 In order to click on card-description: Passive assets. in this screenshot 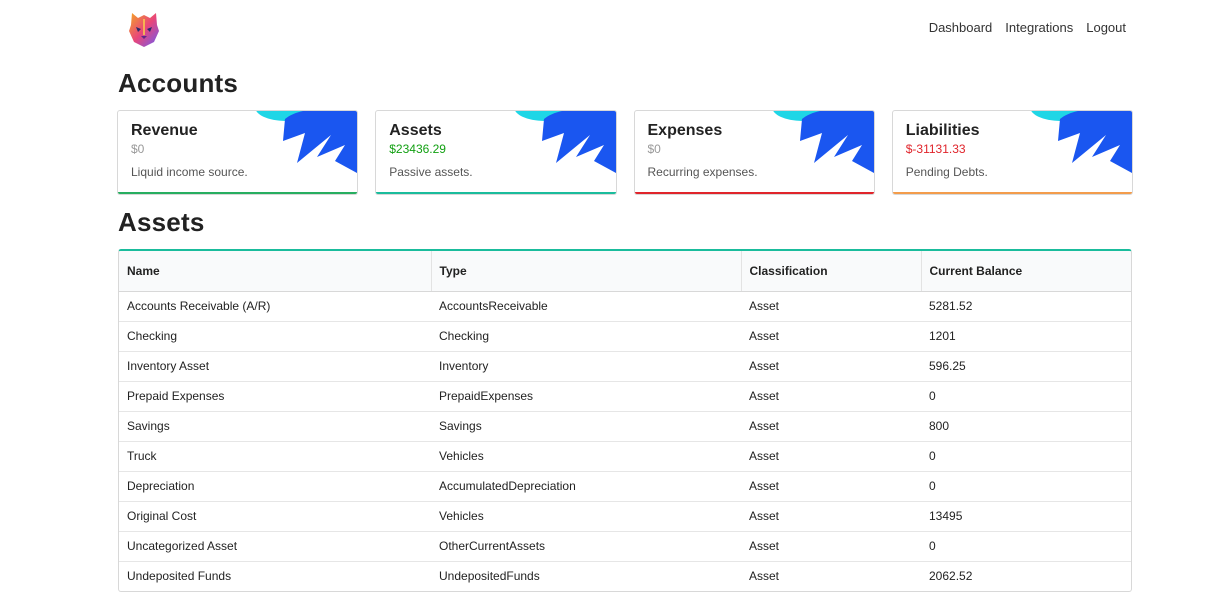, I will do `click(431, 172)`.